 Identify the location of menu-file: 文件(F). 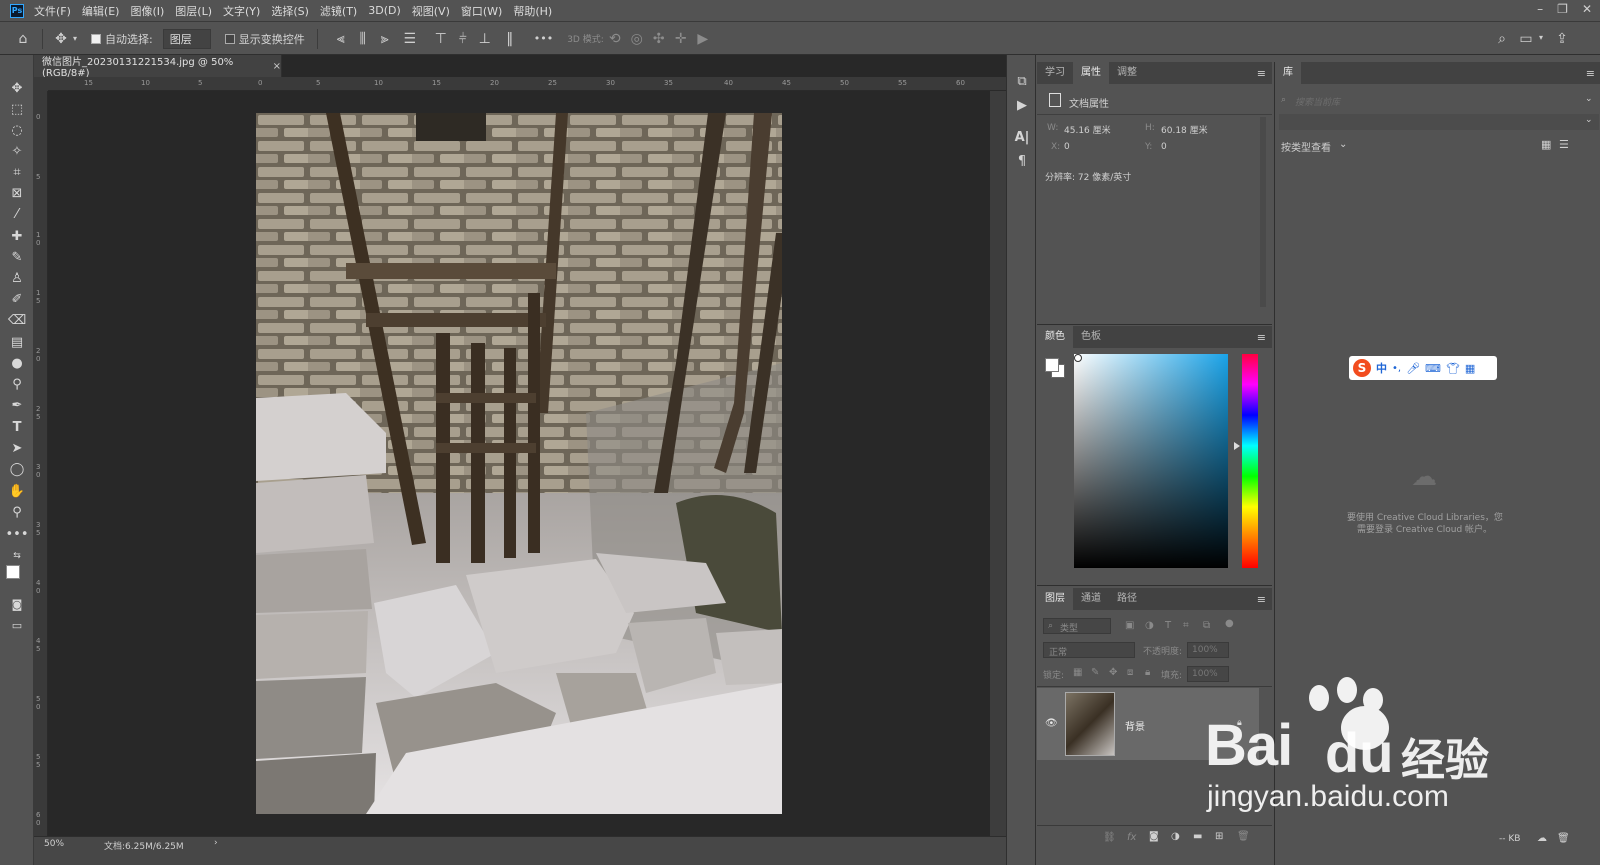
(52, 11).